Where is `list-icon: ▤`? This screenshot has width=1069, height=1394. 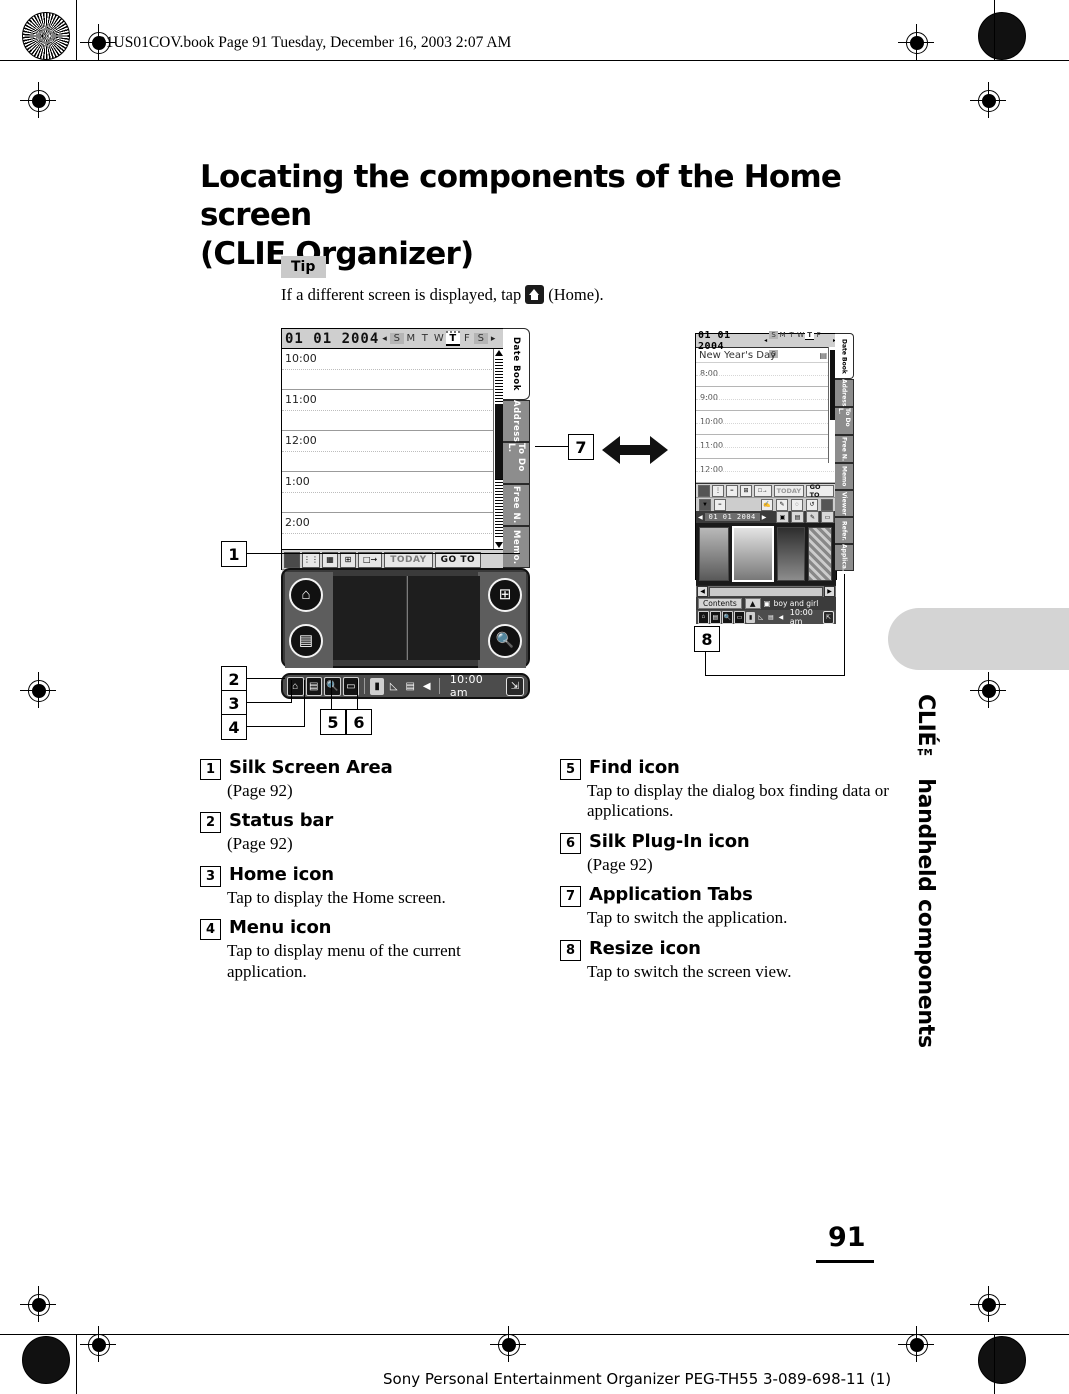 list-icon: ▤ is located at coordinates (797, 517).